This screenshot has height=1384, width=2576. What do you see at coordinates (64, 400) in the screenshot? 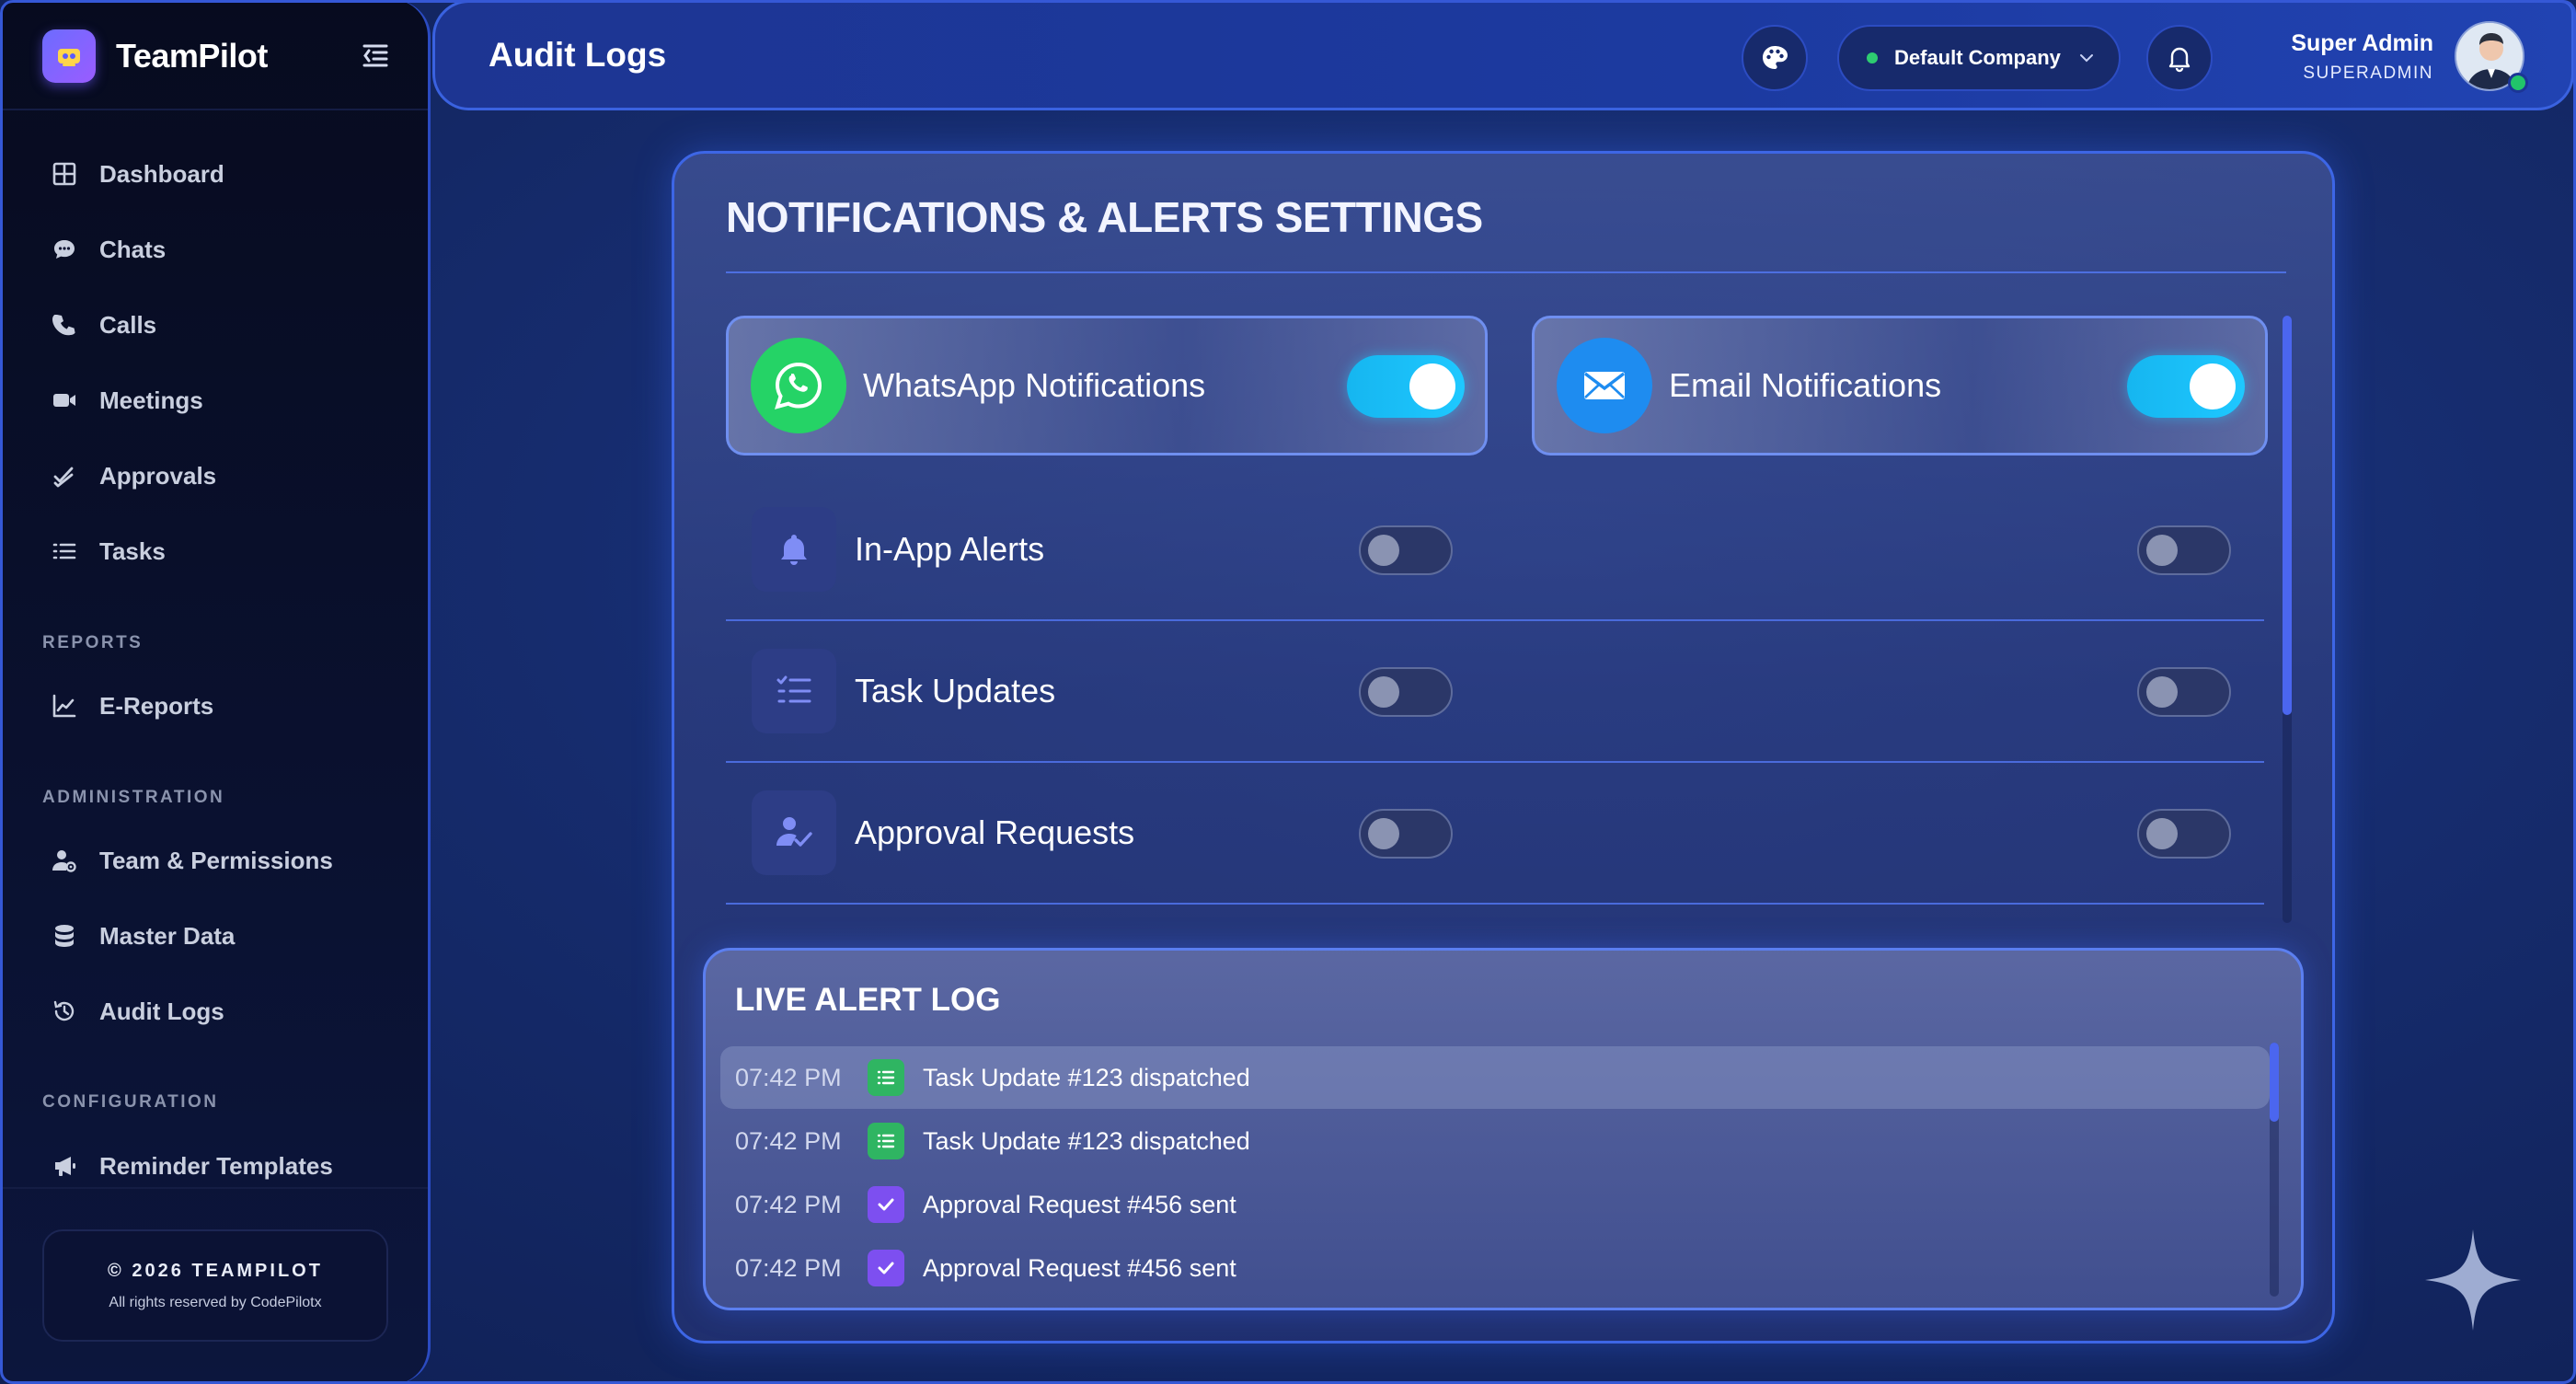
I see `video-camera-icon` at bounding box center [64, 400].